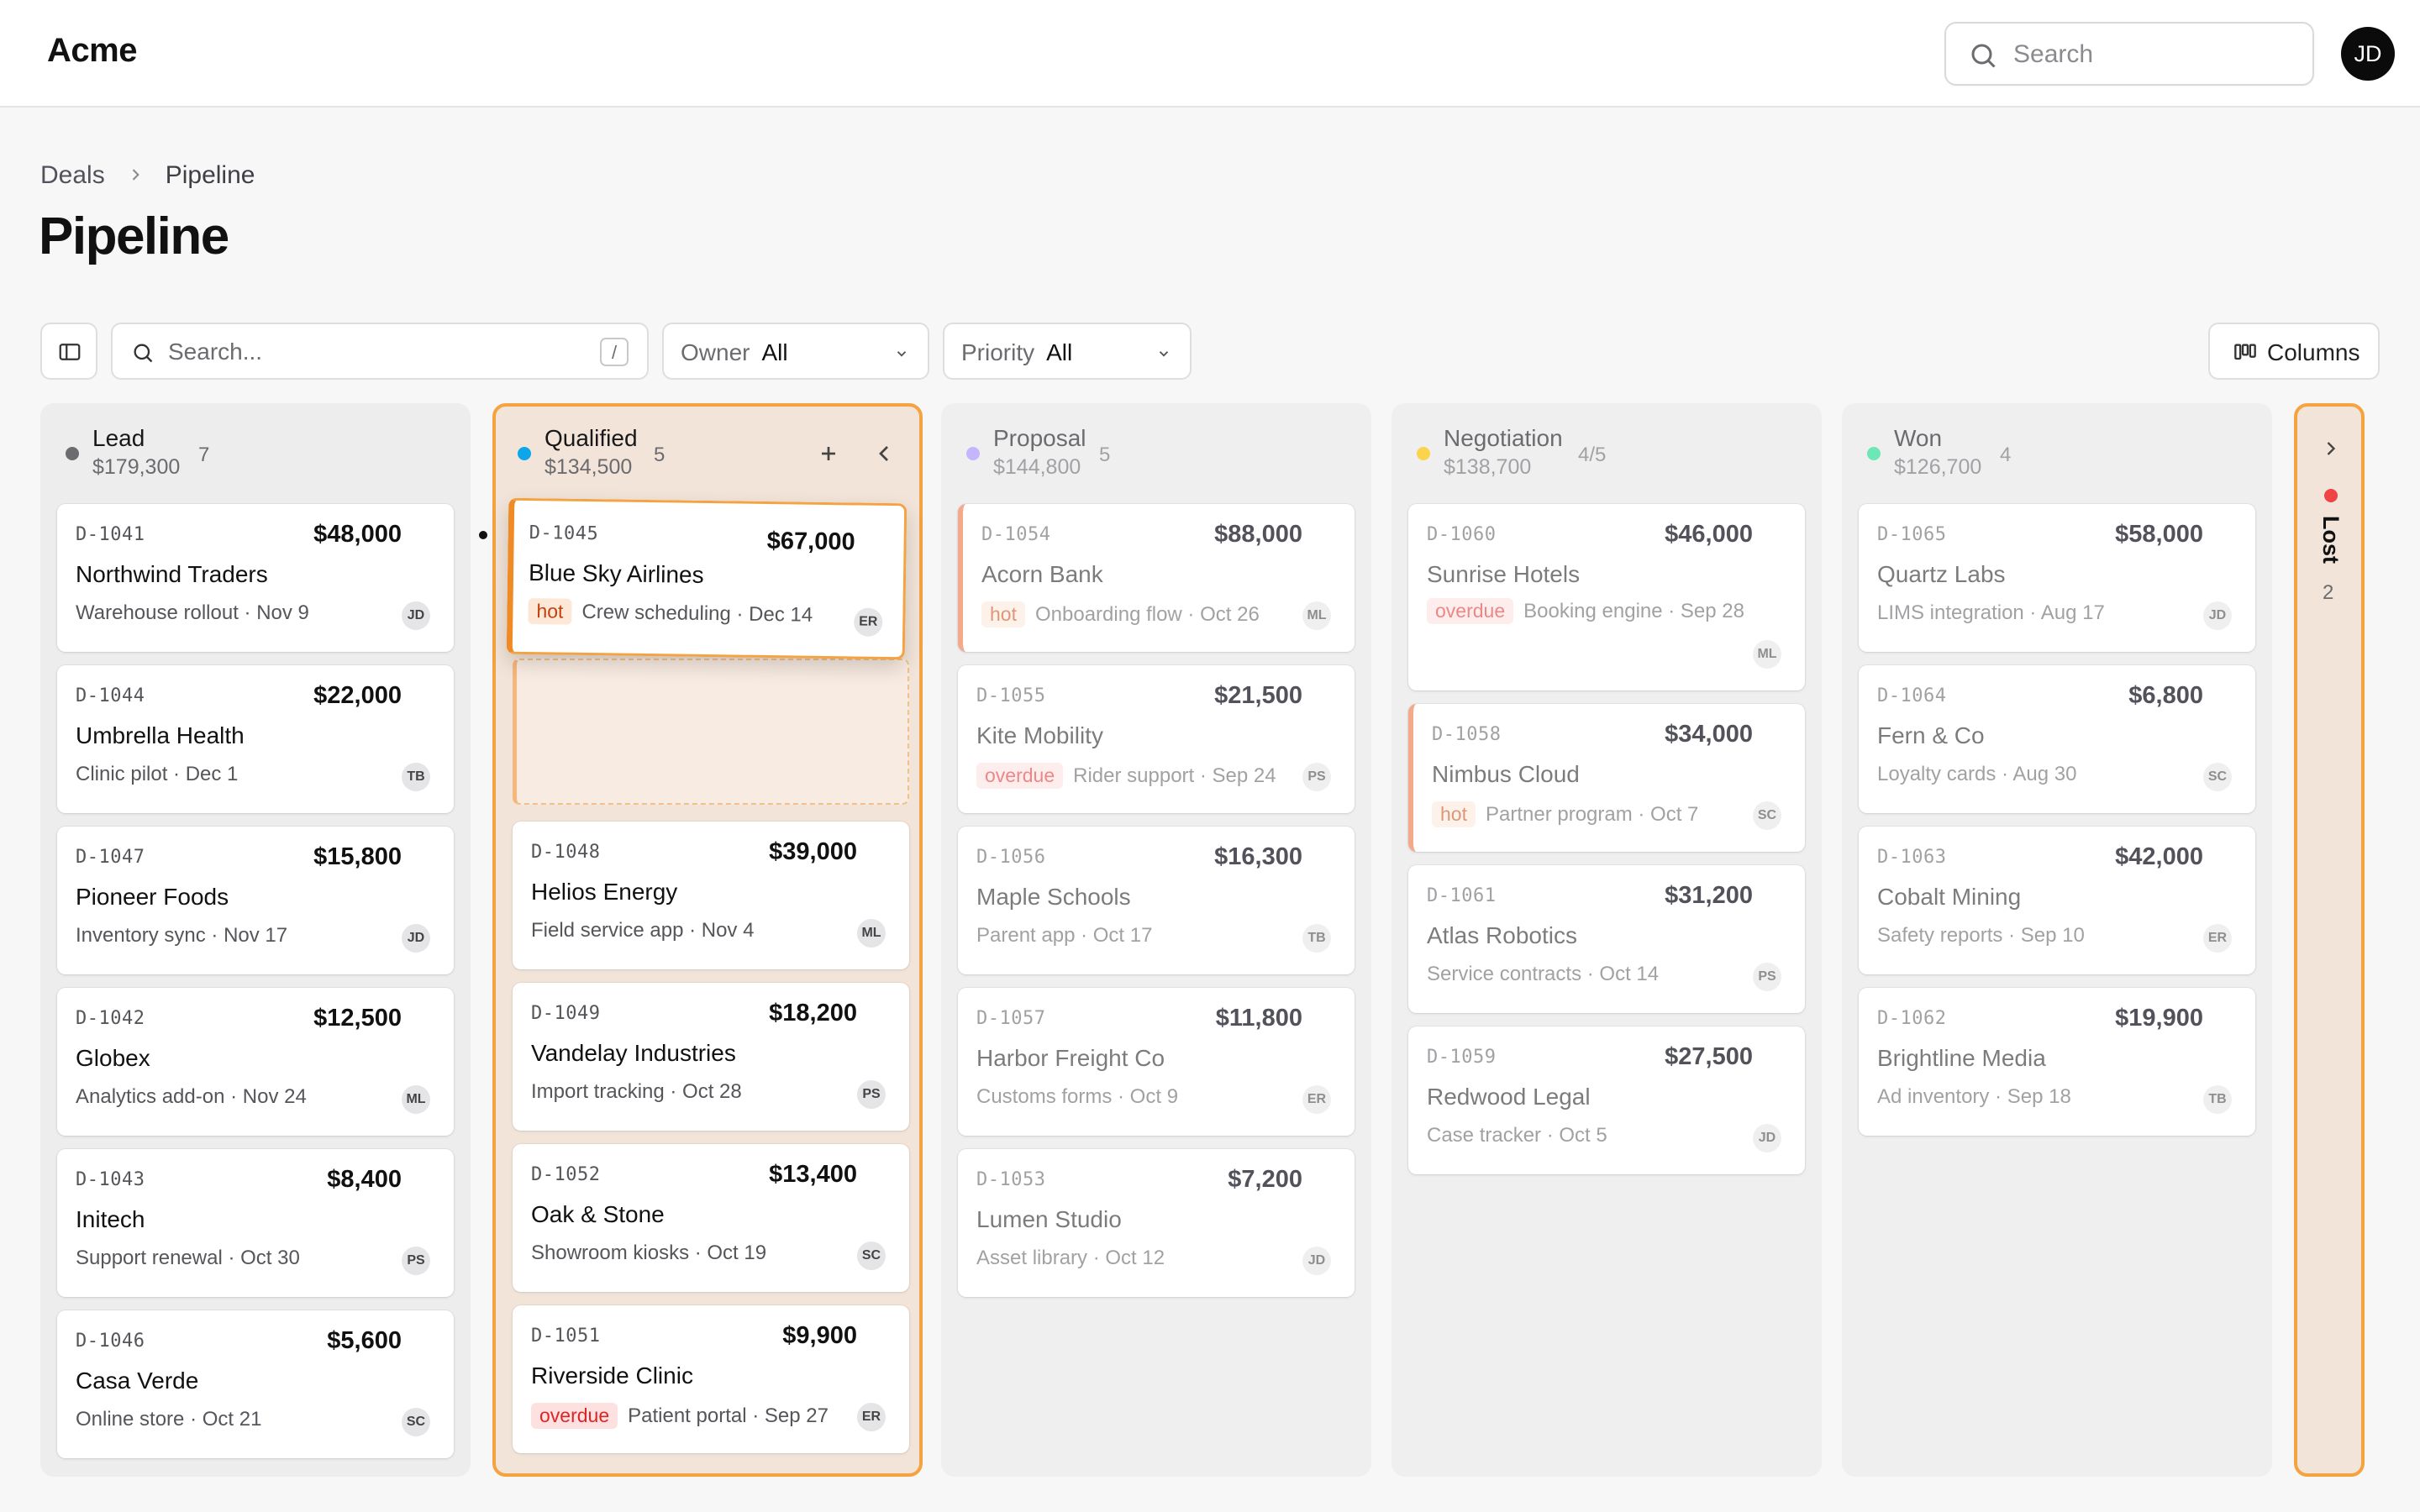 This screenshot has width=2420, height=1512. Describe the element at coordinates (2165, 695) in the screenshot. I see `deal-amount: $6,800` at that location.